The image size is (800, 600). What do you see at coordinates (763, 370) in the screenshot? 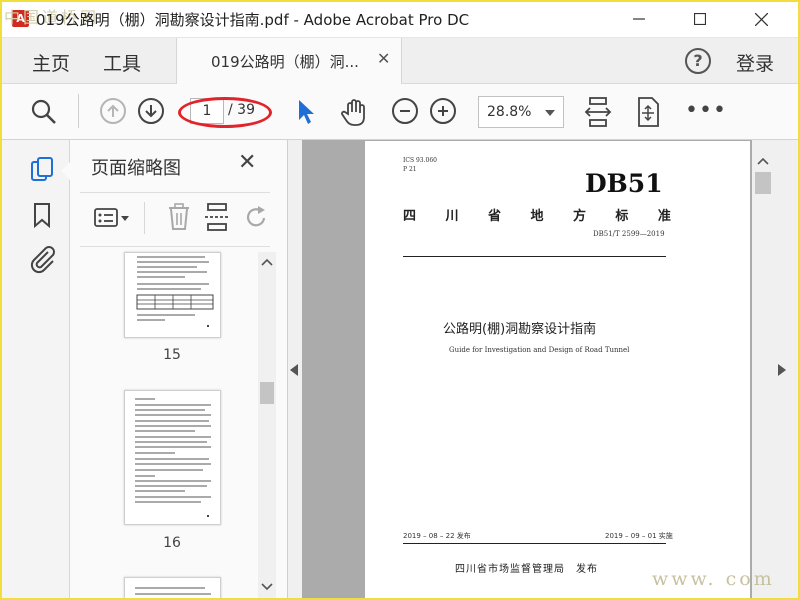
I see `document-scrollbar` at bounding box center [763, 370].